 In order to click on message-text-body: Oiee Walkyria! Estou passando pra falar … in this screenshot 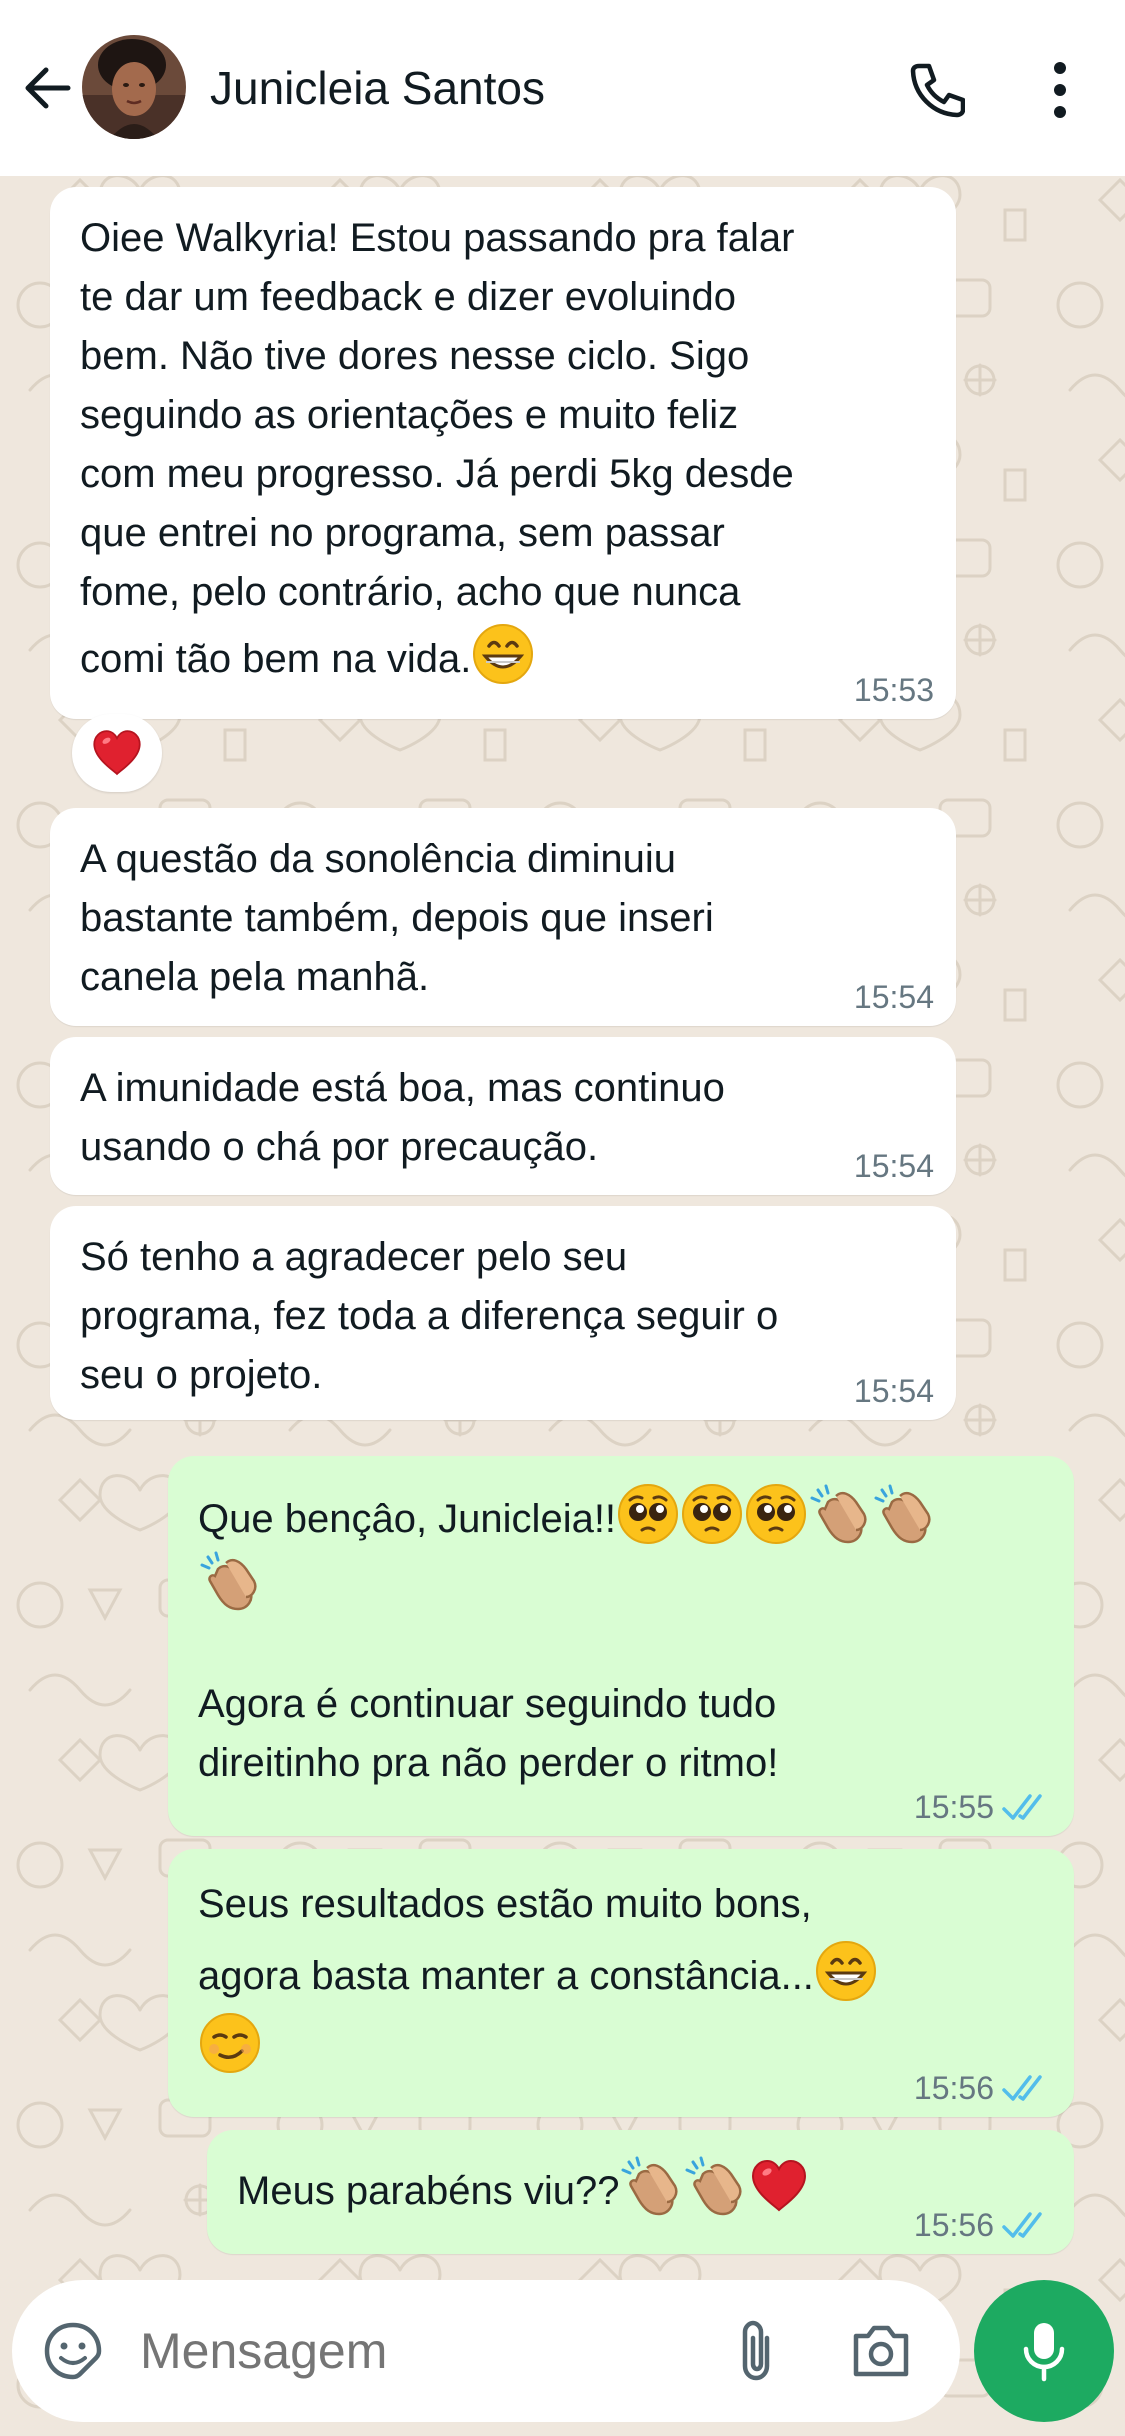, I will do `click(437, 448)`.